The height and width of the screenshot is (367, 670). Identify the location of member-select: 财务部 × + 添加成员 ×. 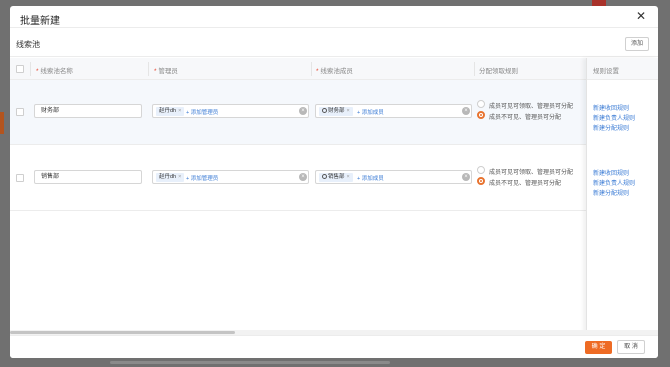
(393, 111).